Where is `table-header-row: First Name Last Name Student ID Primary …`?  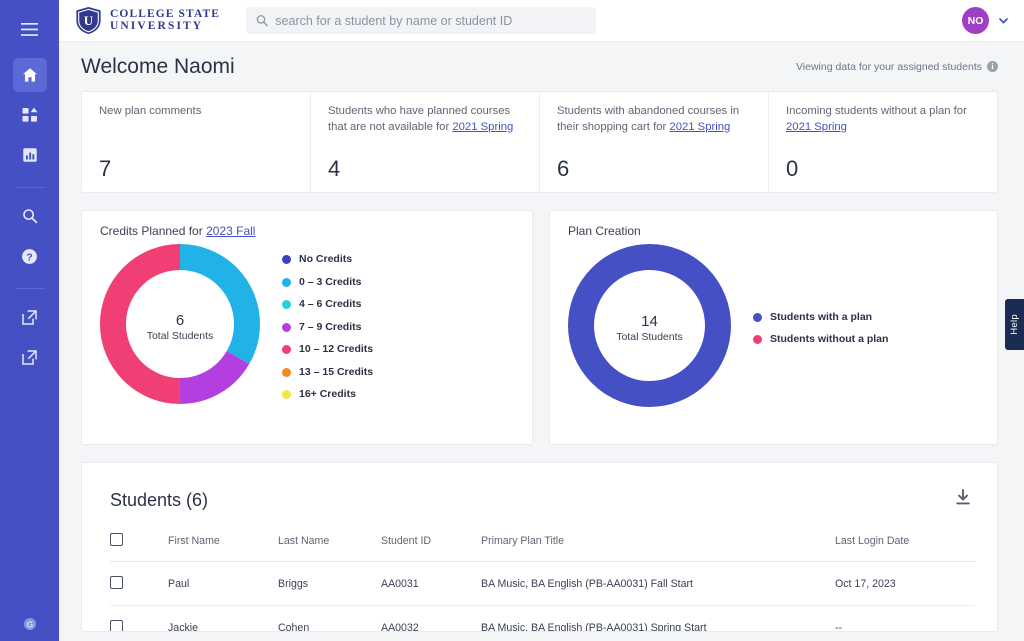
table-header-row: First Name Last Name Student ID Primary … is located at coordinates (542, 547).